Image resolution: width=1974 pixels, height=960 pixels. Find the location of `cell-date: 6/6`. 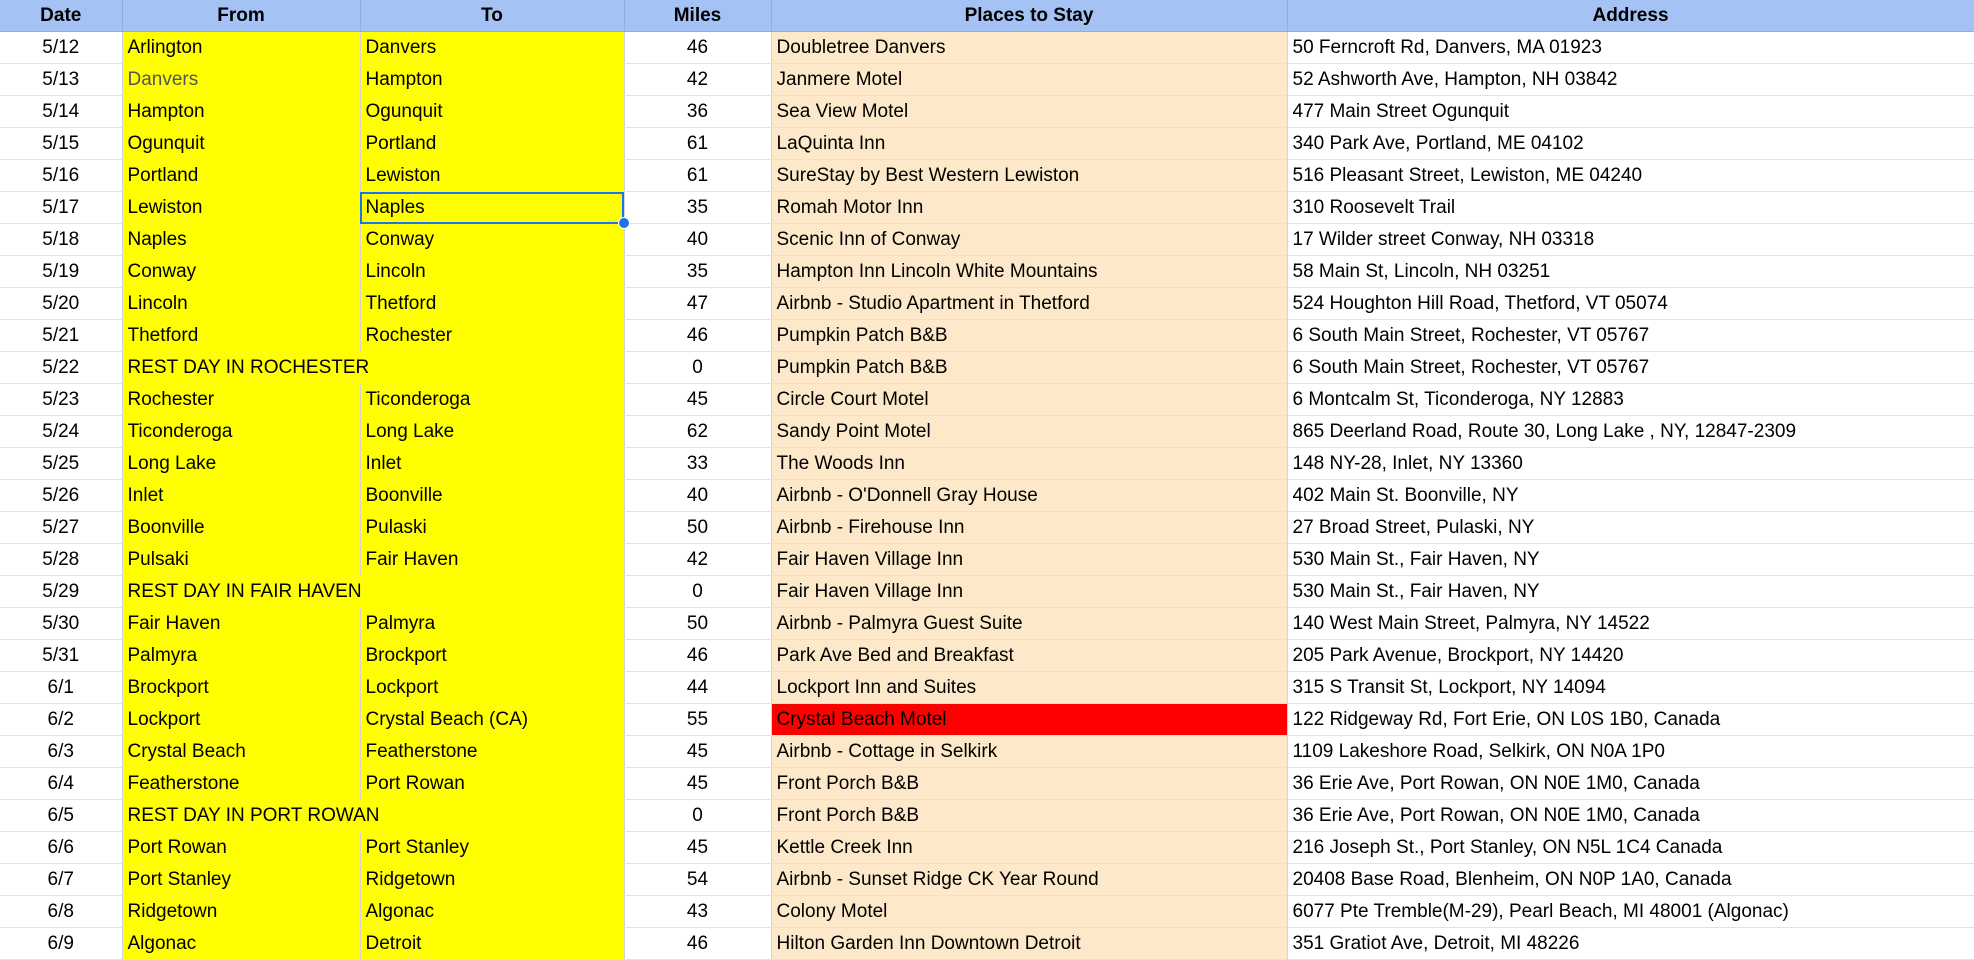

cell-date: 6/6 is located at coordinates (61, 847).